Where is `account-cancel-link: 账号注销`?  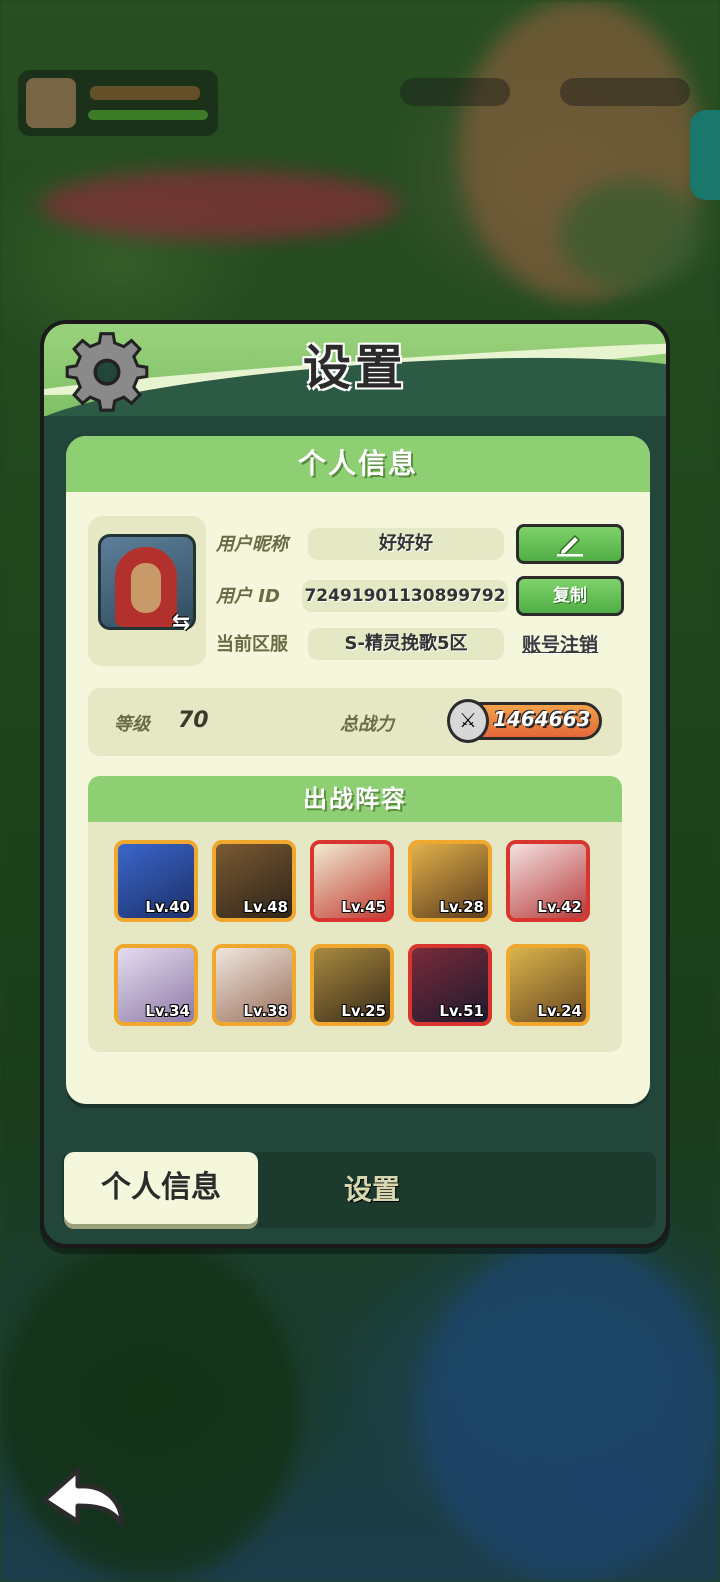
account-cancel-link: 账号注销 is located at coordinates (560, 643).